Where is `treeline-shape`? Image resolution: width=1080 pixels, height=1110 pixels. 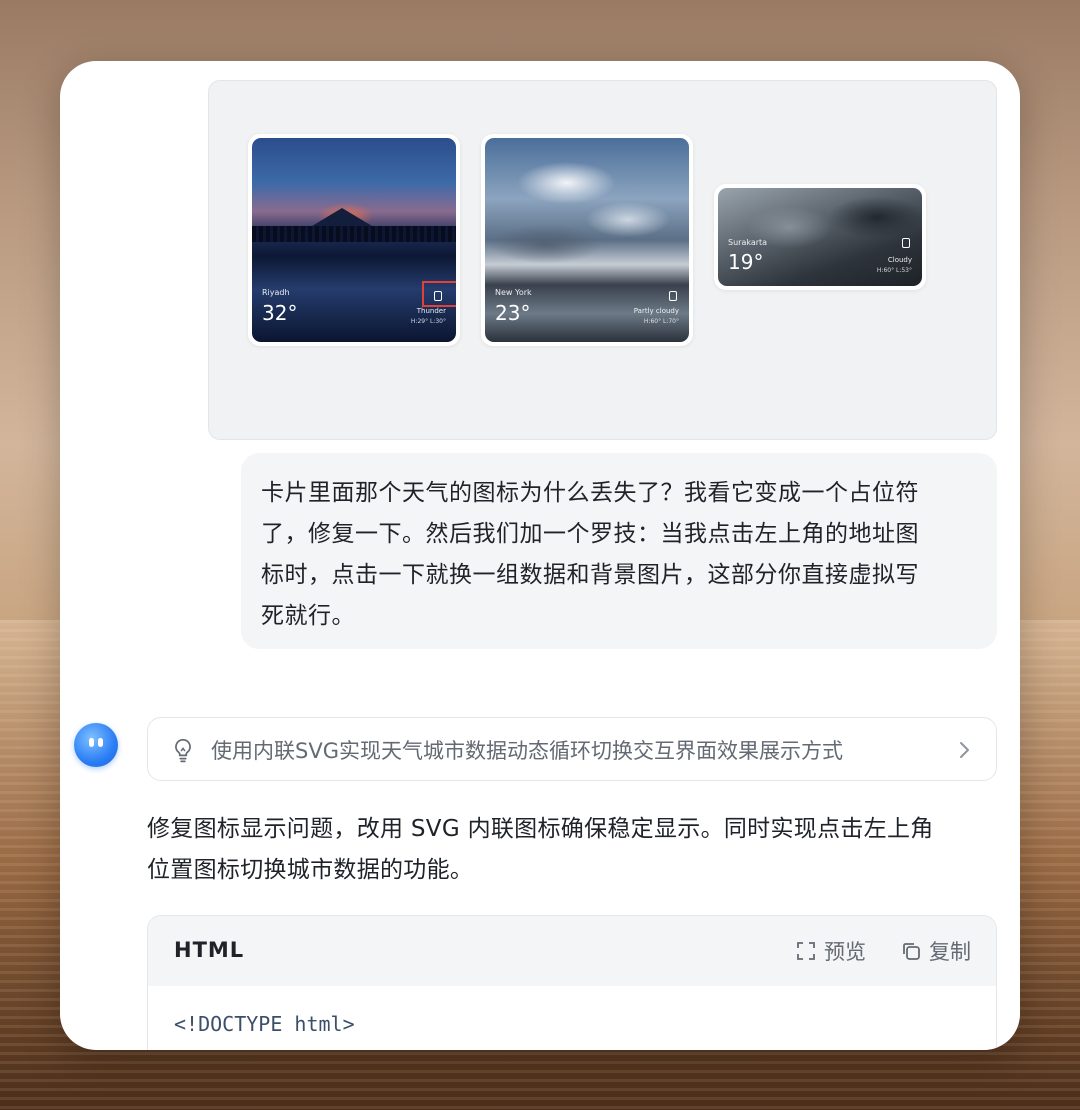 treeline-shape is located at coordinates (354, 234).